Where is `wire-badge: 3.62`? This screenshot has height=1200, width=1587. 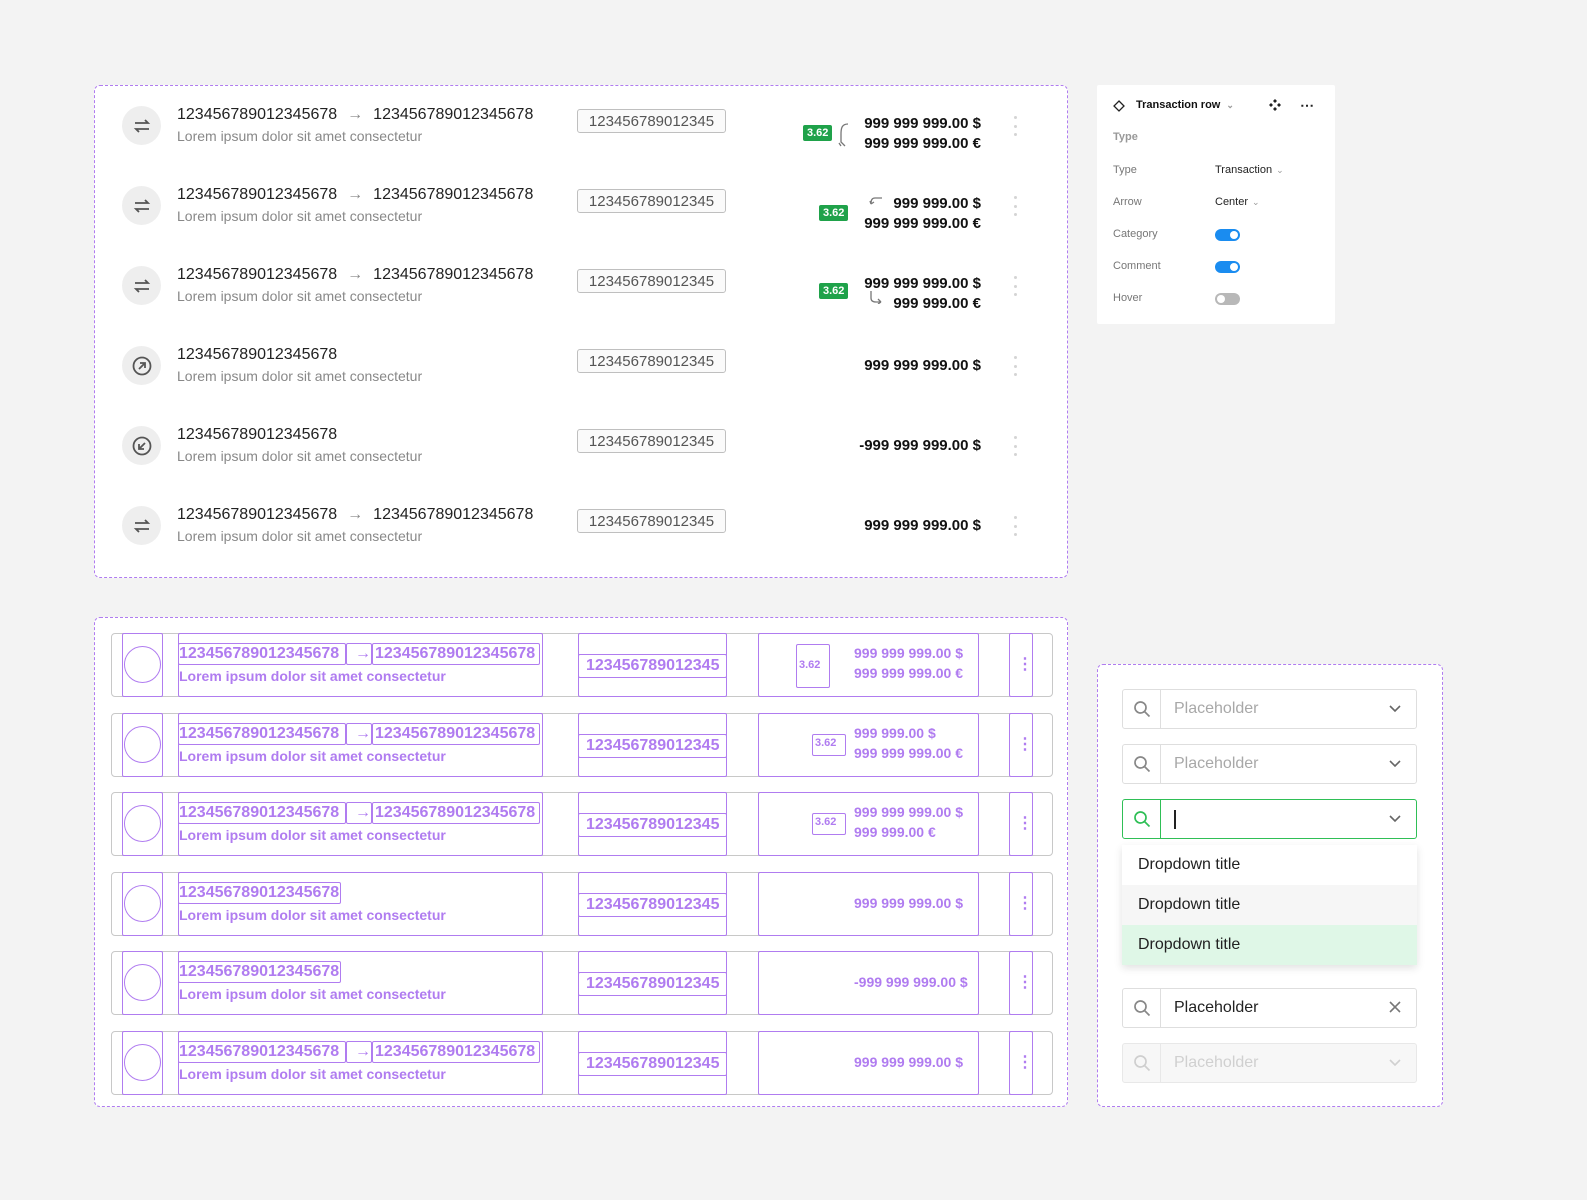 wire-badge: 3.62 is located at coordinates (826, 822).